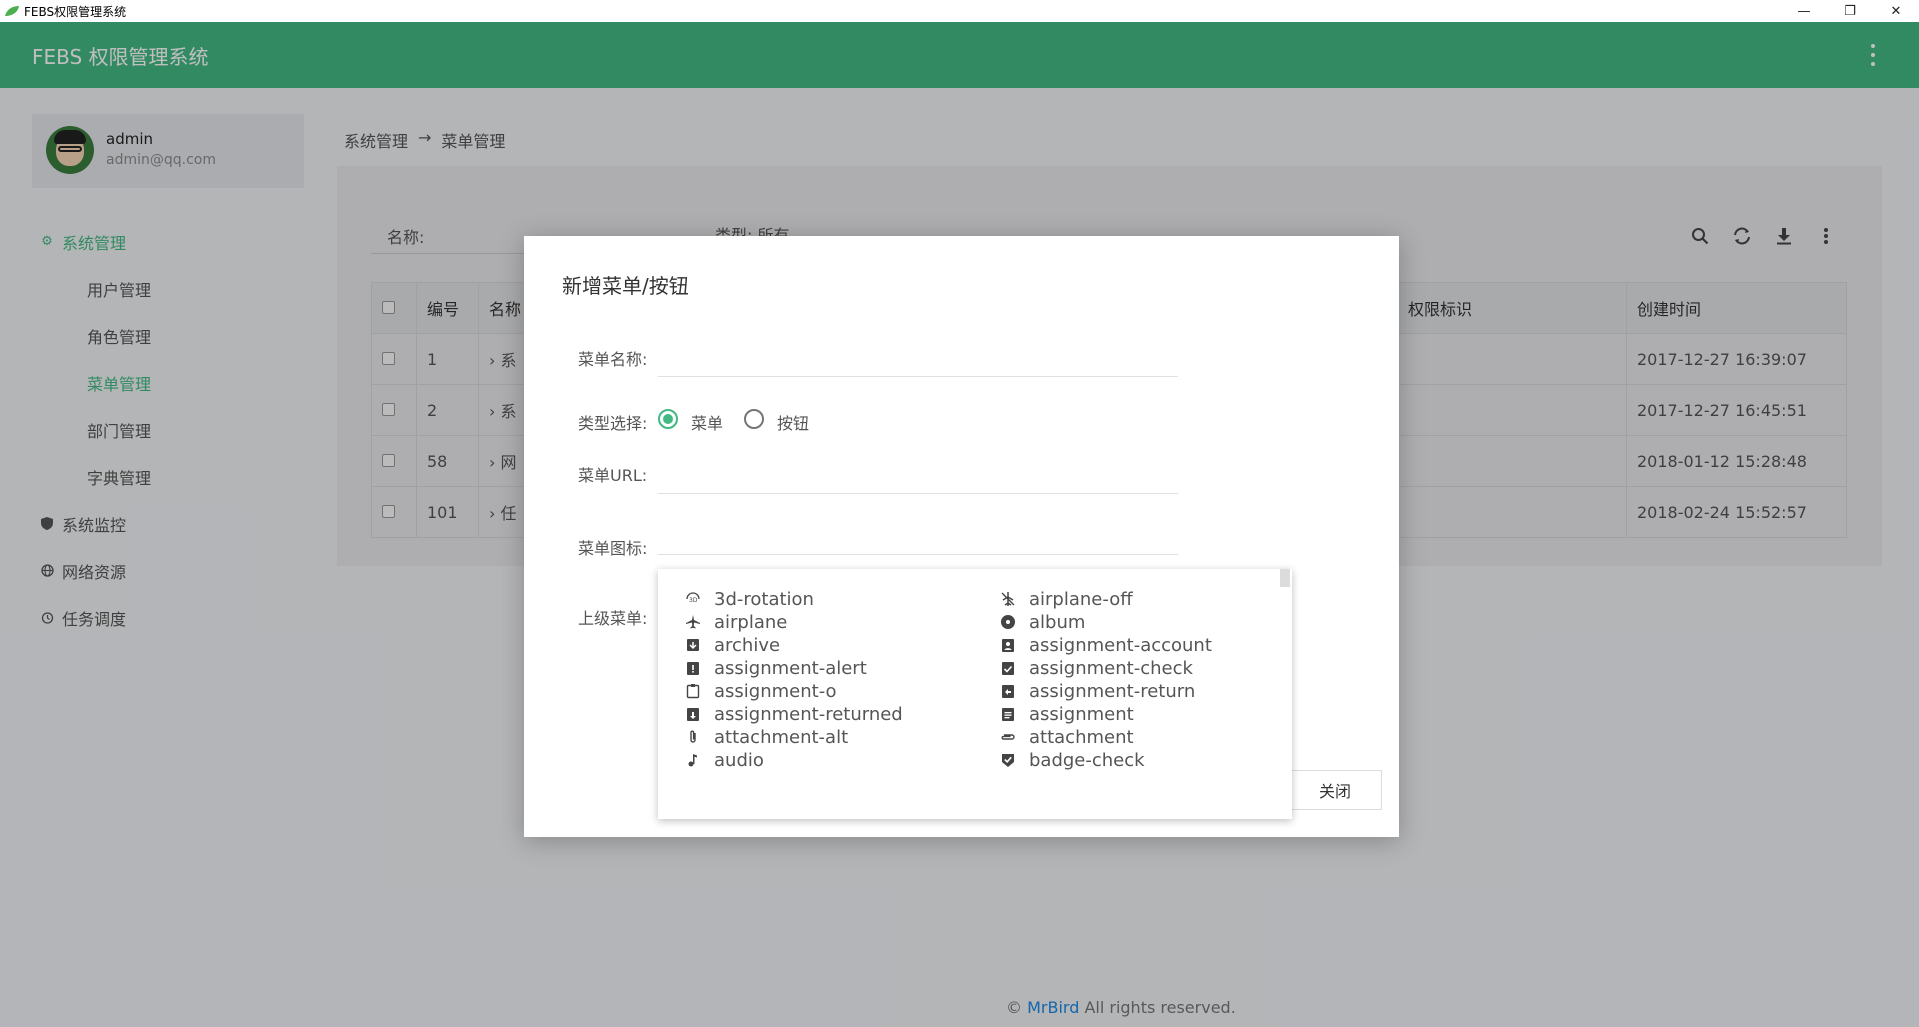 This screenshot has height=1027, width=1919. What do you see at coordinates (1804, 11) in the screenshot?
I see `minimize-icon: —` at bounding box center [1804, 11].